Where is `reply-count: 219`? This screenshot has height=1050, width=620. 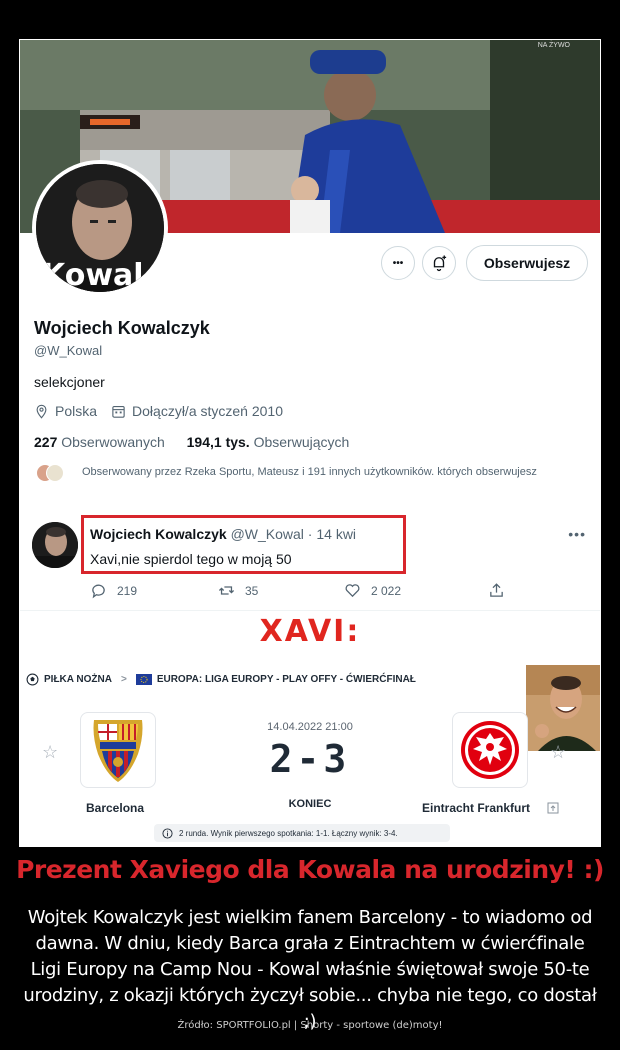 reply-count: 219 is located at coordinates (127, 590).